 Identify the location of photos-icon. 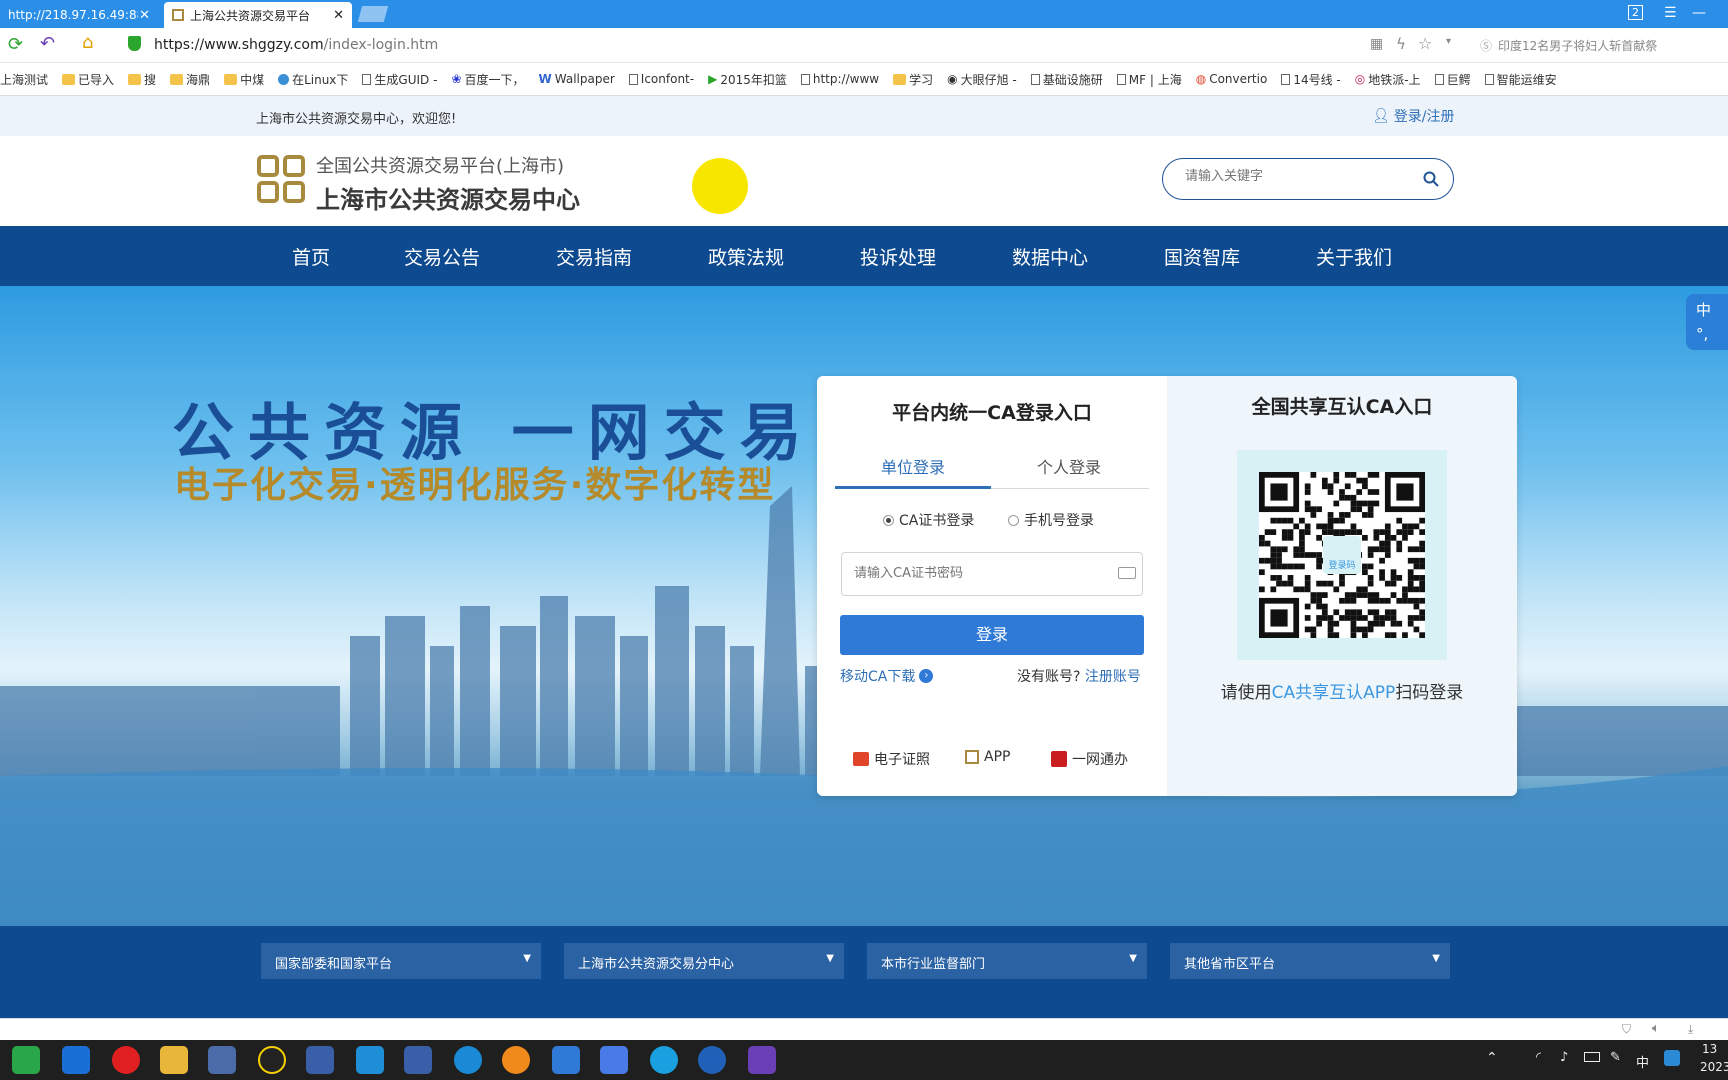
(762, 1060).